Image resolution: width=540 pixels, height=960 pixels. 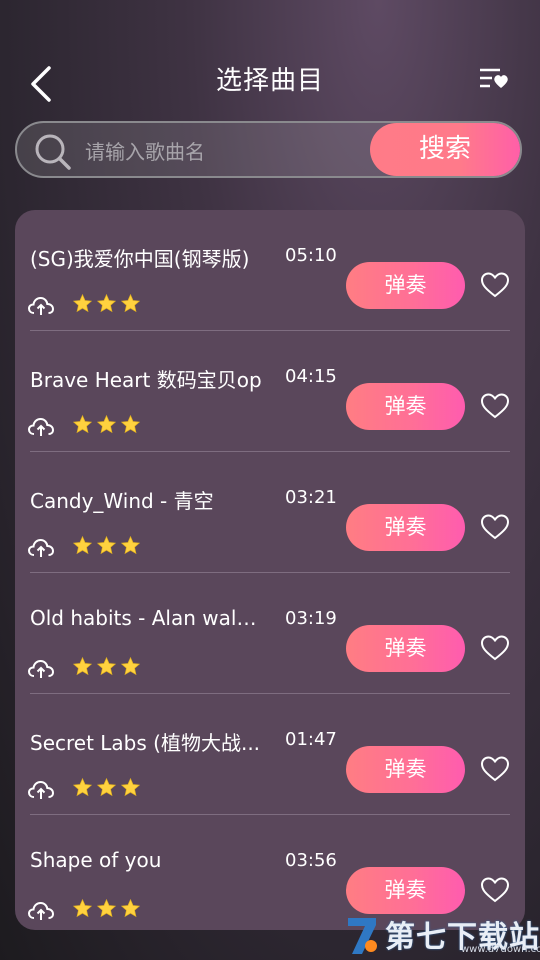 I want to click on song-name: Shape of you, so click(x=96, y=860).